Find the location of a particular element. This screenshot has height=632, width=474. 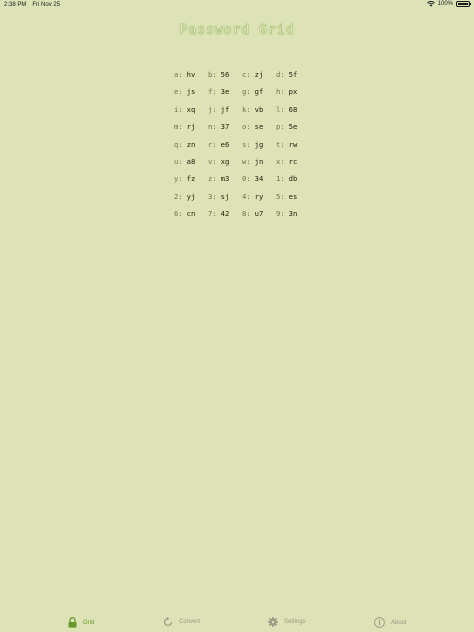

grid-cell: c: zj is located at coordinates (259, 76).